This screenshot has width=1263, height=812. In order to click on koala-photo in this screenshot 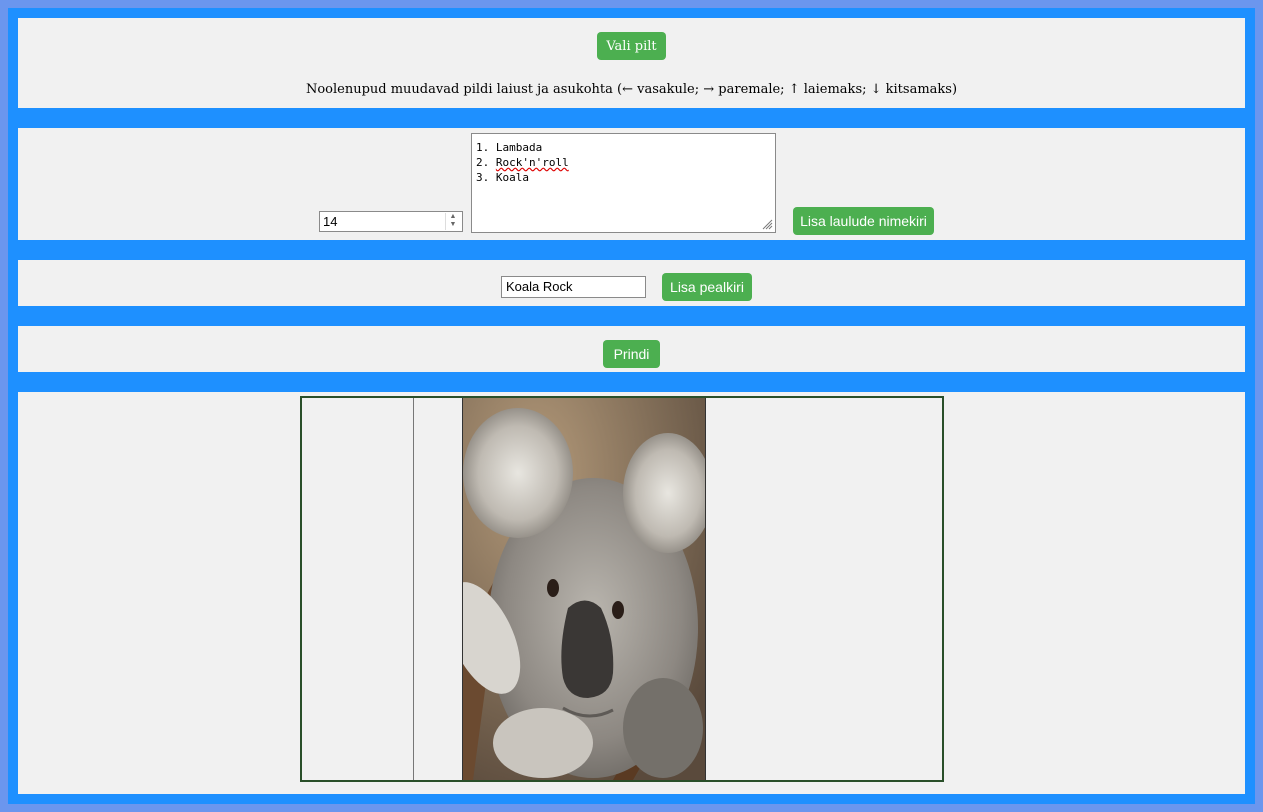, I will do `click(584, 589)`.